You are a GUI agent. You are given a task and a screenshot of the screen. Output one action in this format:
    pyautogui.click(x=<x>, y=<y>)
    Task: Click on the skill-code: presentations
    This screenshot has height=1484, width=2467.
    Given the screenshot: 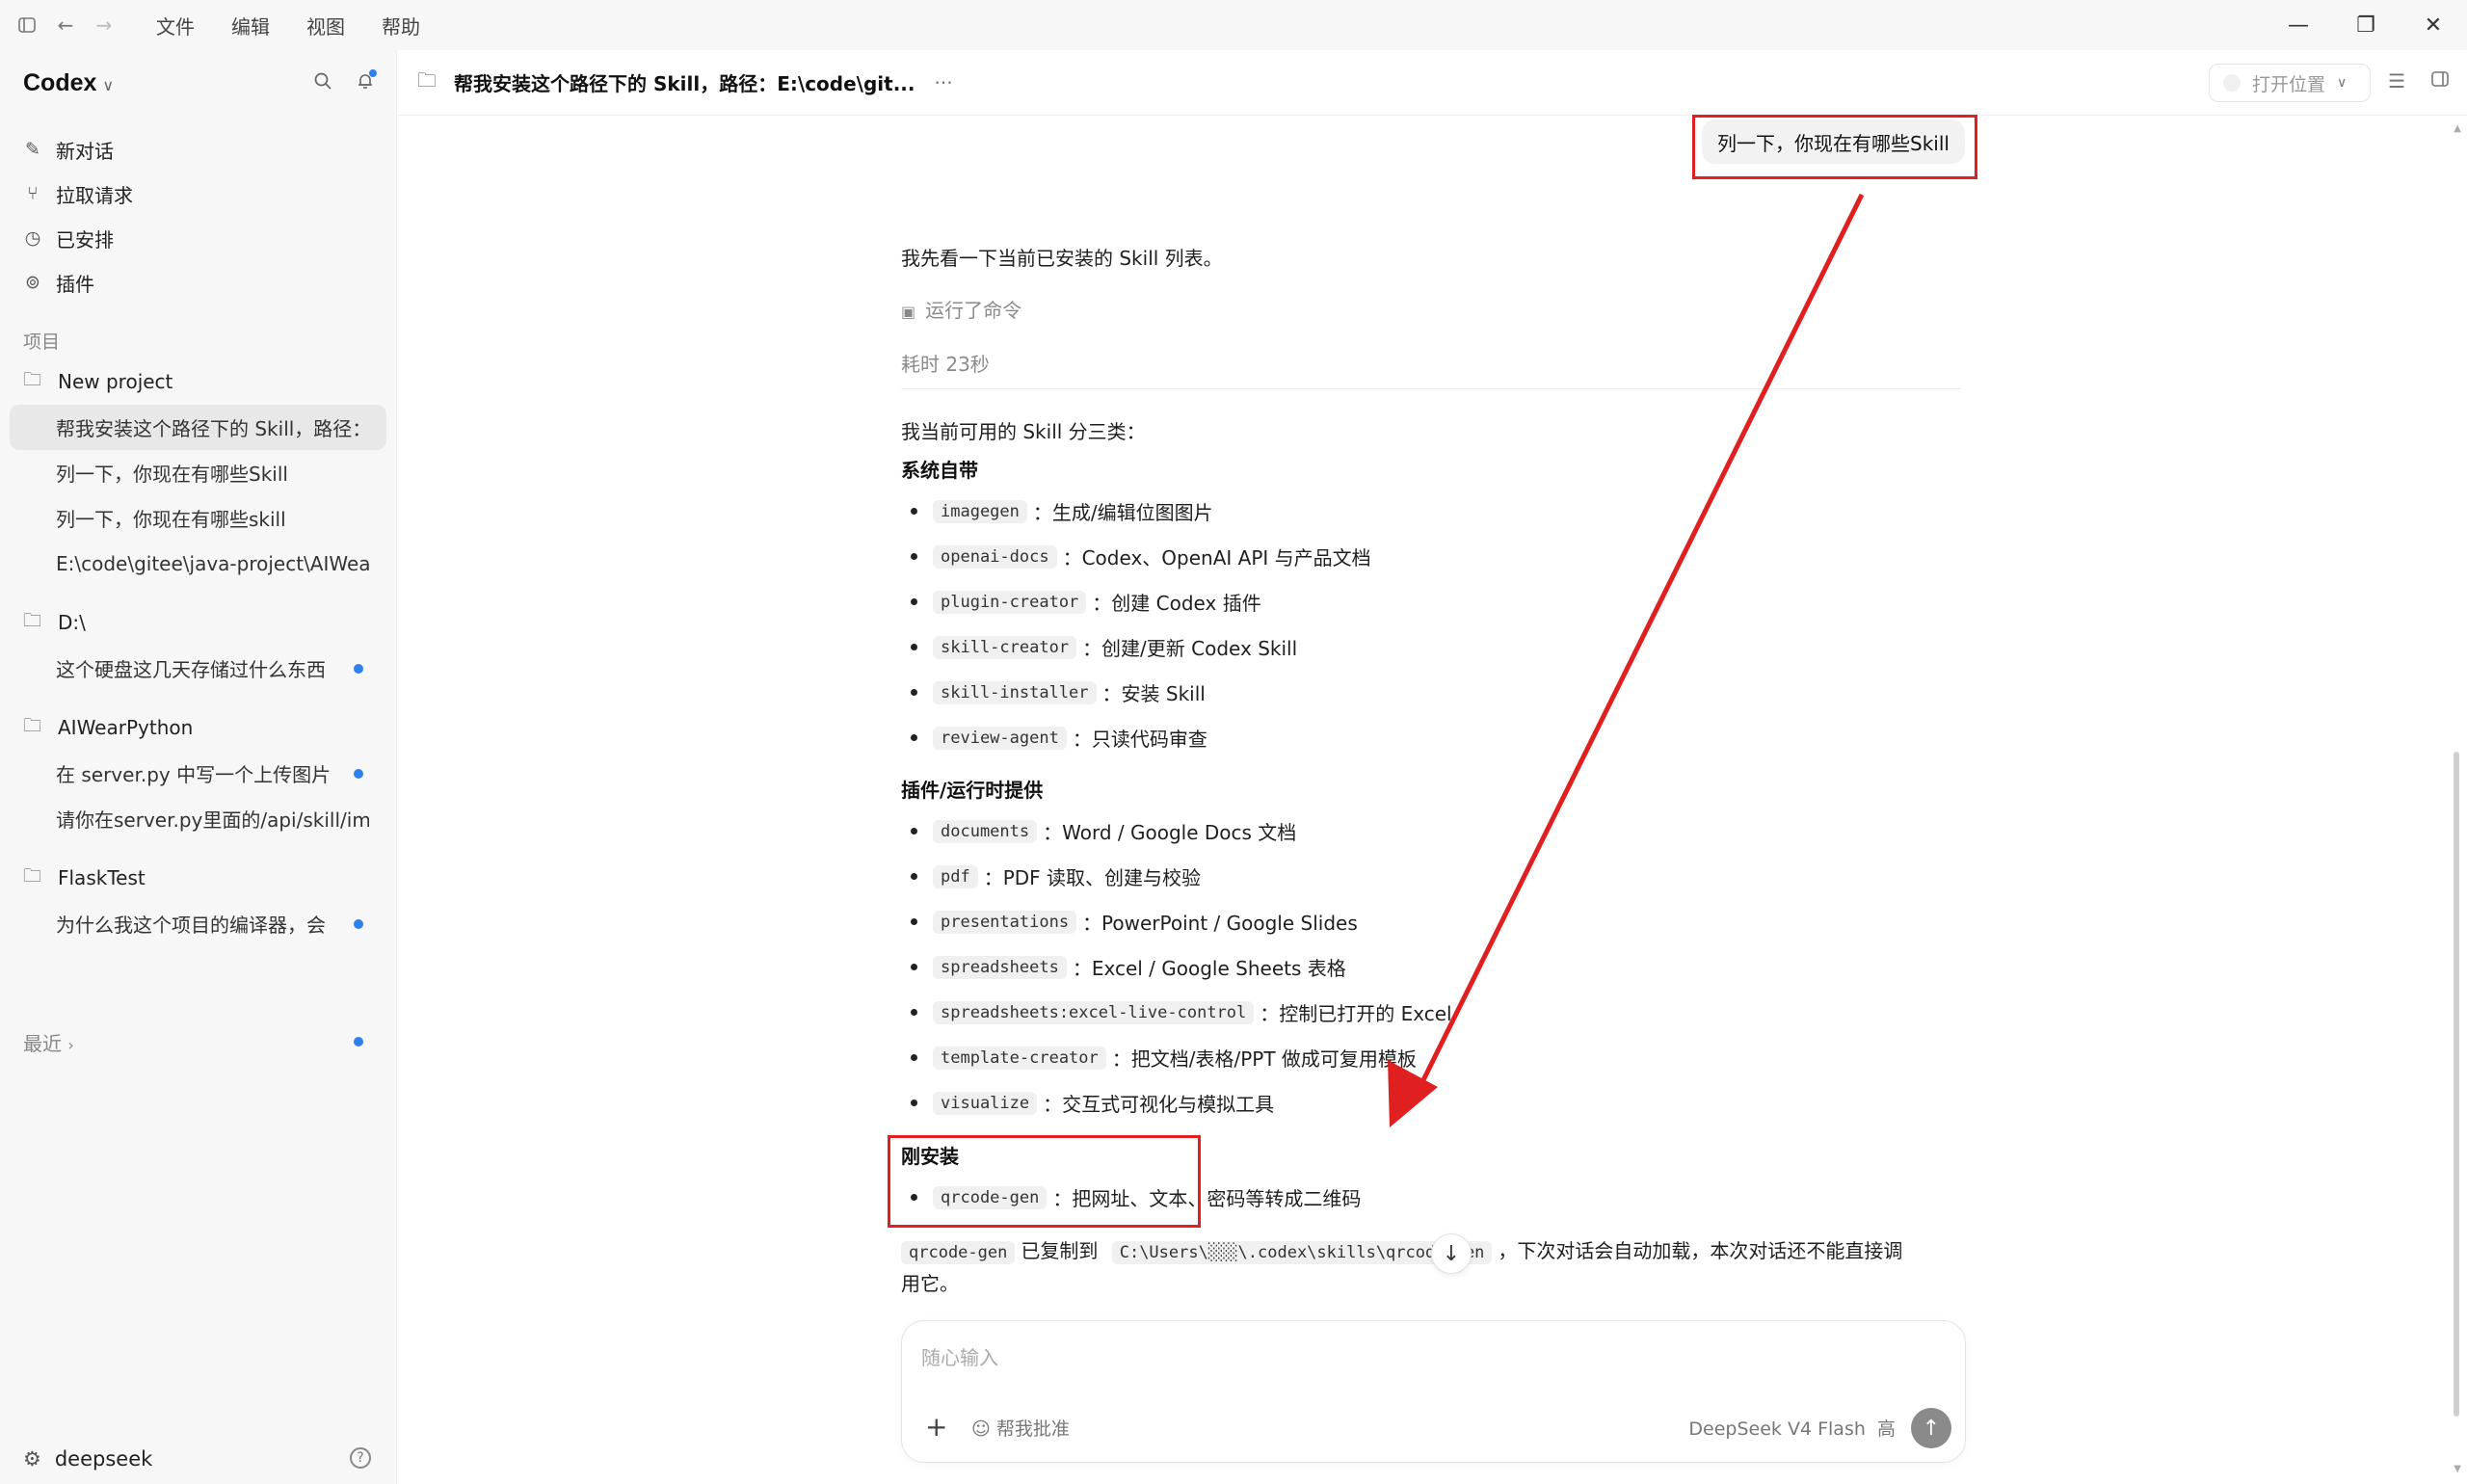 What is the action you would take?
    pyautogui.click(x=1005, y=922)
    